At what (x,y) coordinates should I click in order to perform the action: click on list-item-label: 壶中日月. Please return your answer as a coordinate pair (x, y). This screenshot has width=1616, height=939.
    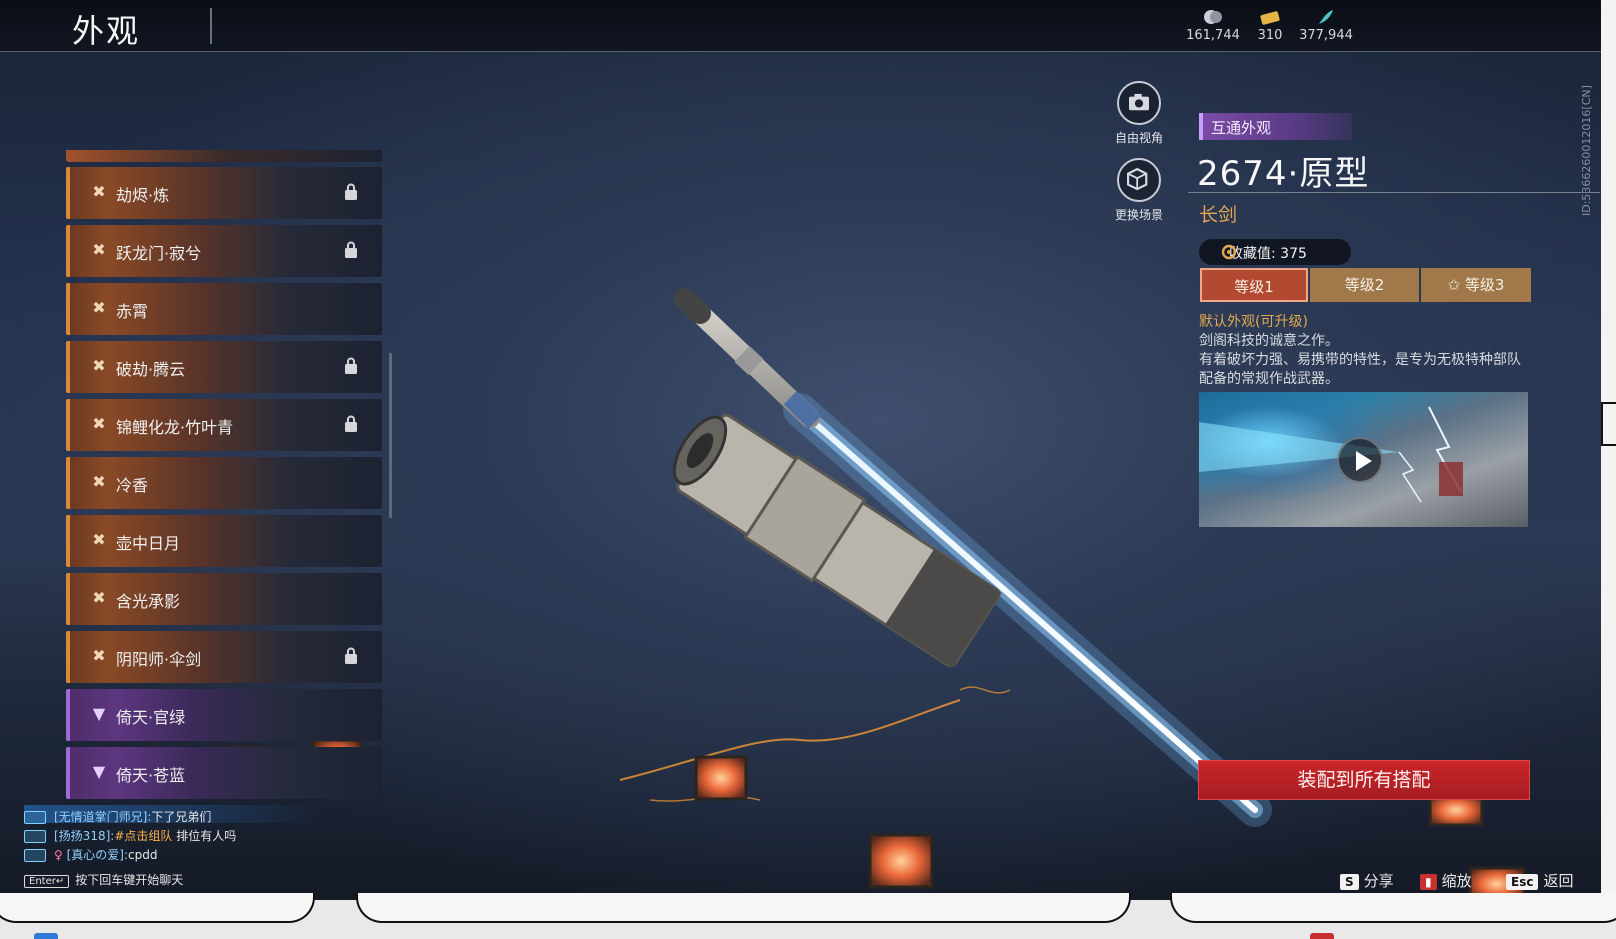
    Looking at the image, I should click on (148, 543).